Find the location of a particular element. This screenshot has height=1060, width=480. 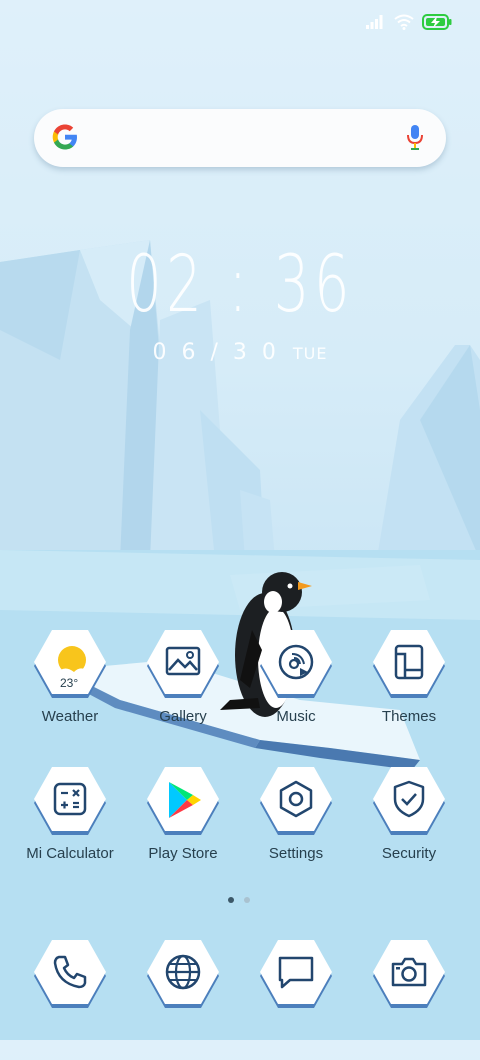

clock-date: 0 6 / 3 0 TUE is located at coordinates (240, 352).